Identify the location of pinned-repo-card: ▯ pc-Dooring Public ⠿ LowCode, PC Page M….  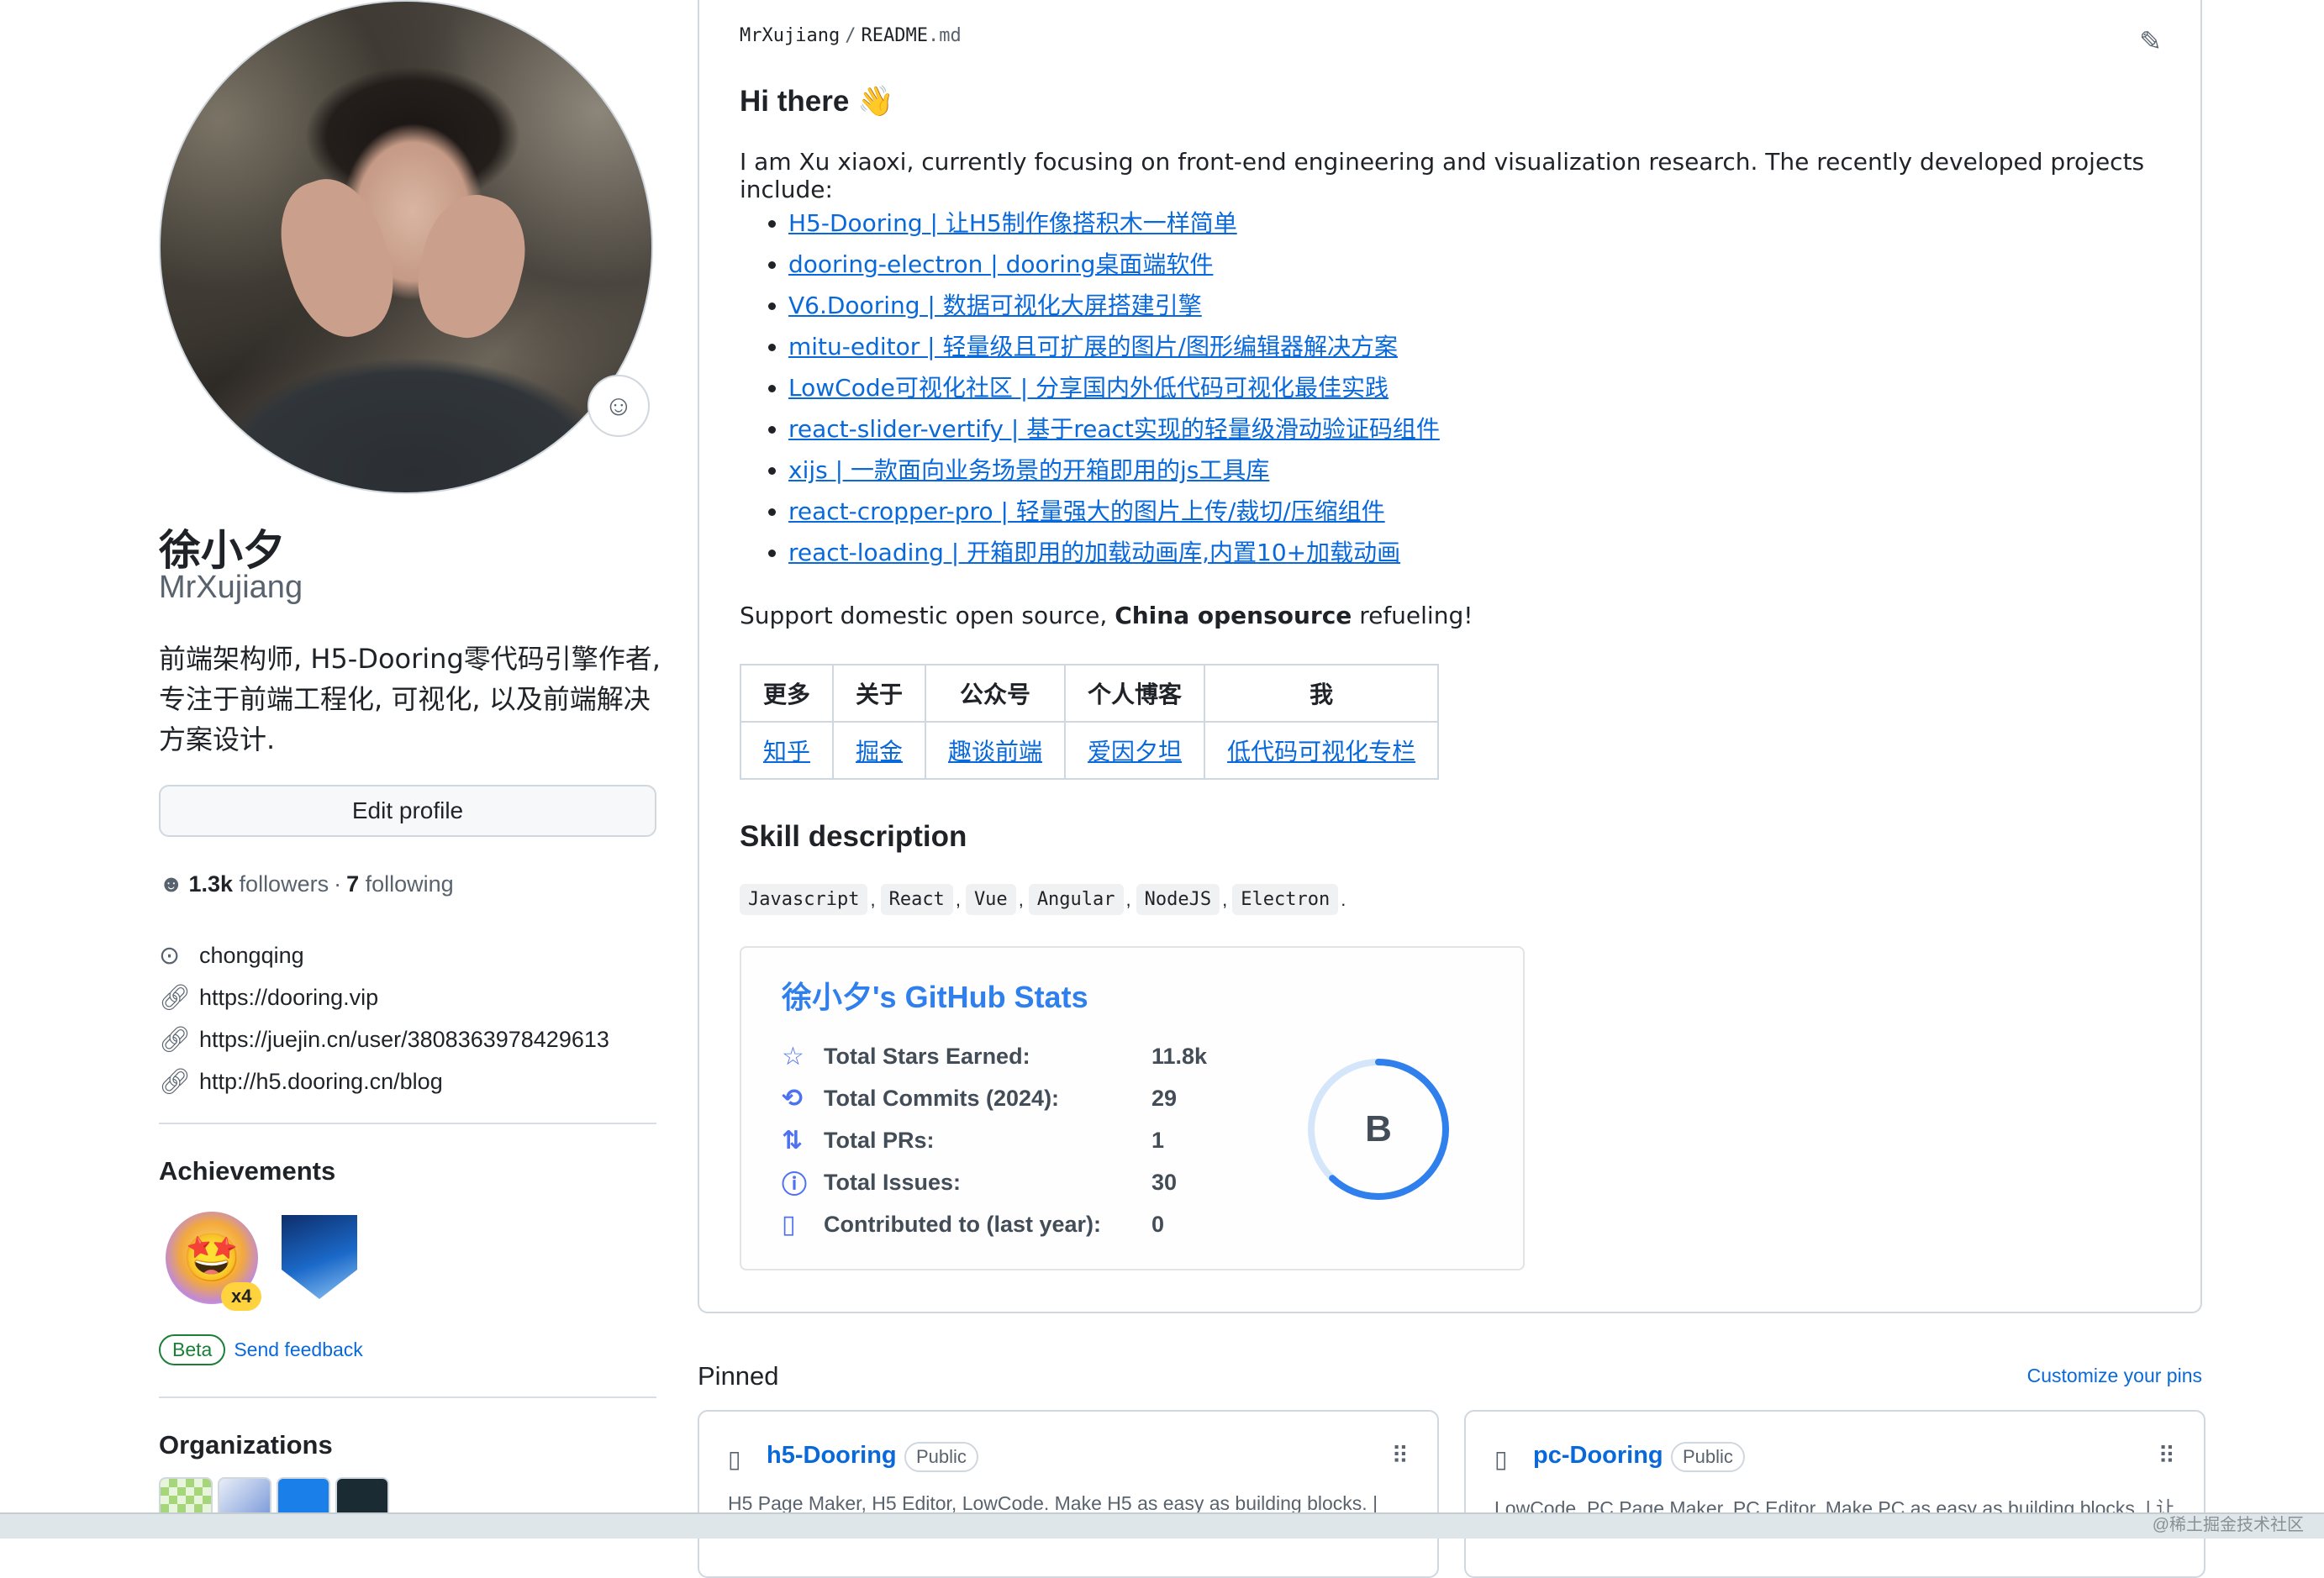
(1834, 1494).